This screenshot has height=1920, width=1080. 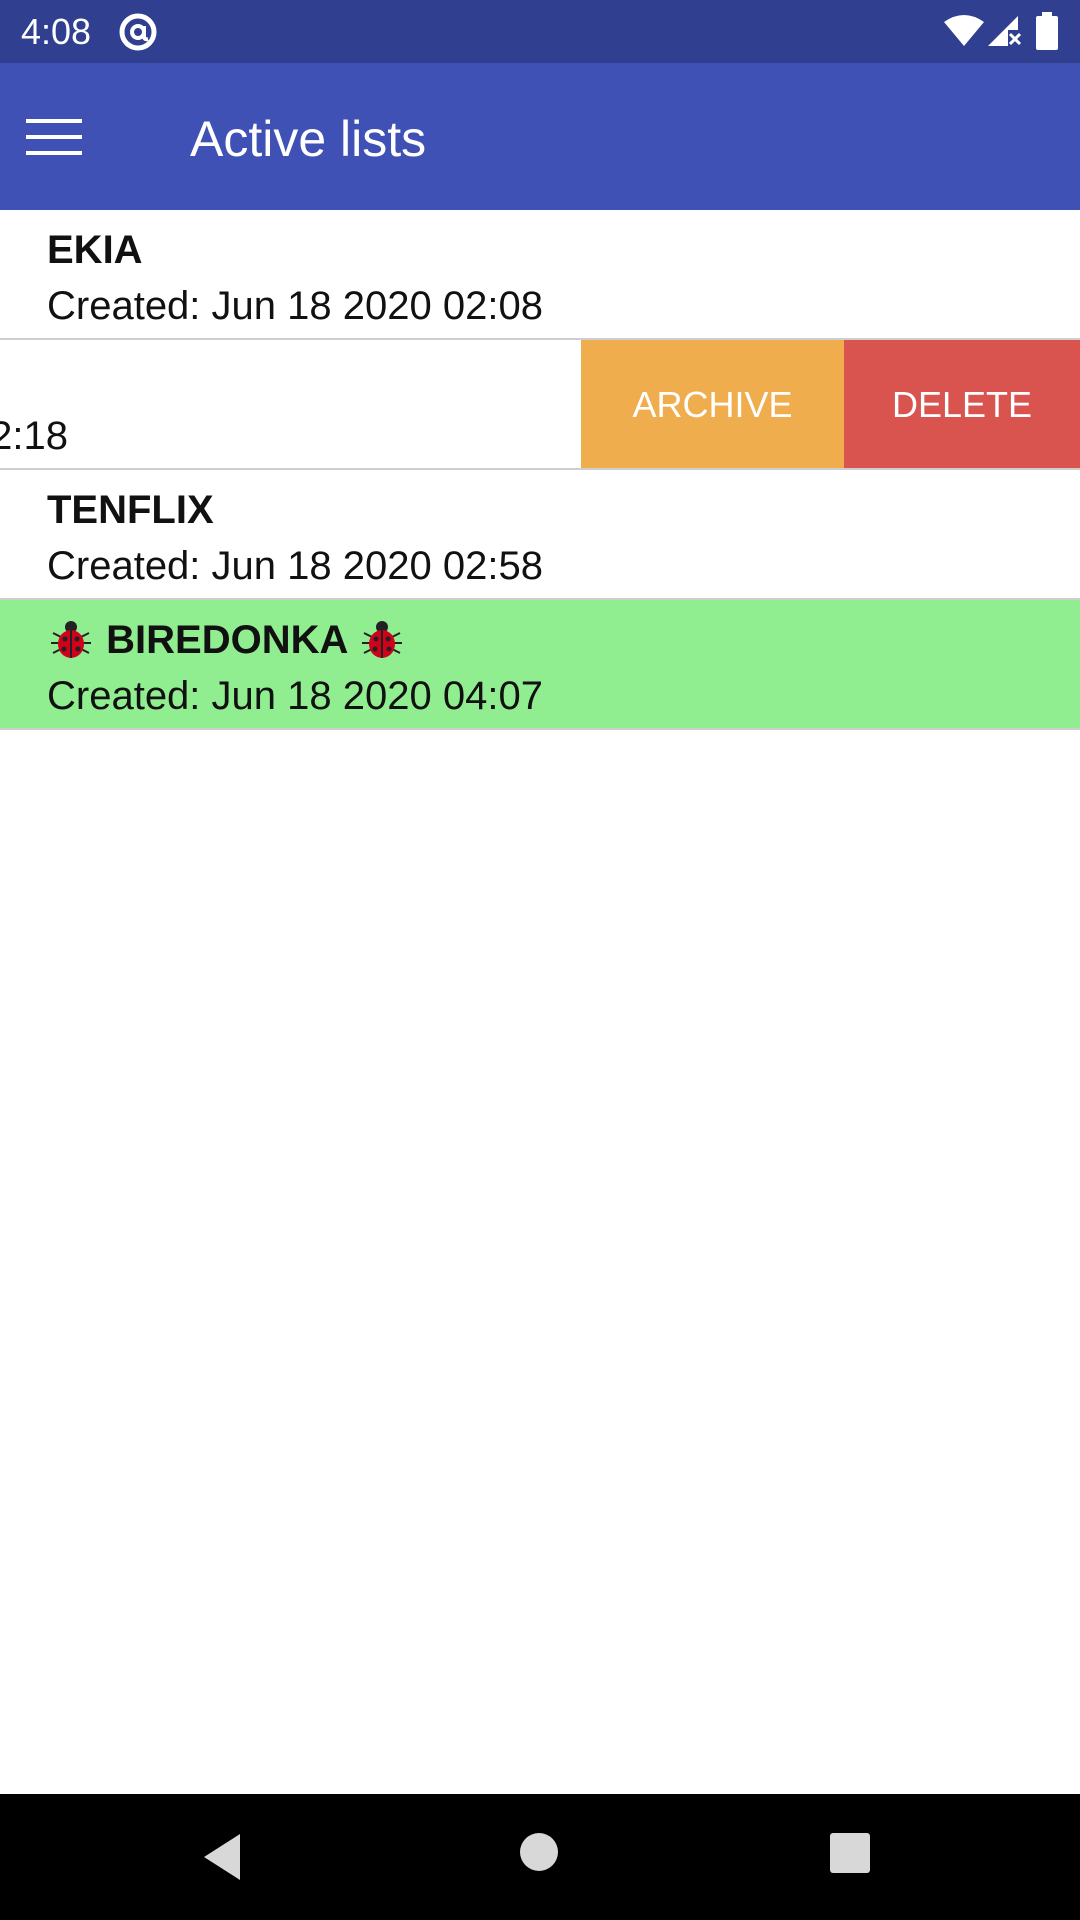 I want to click on app-bar: Active lists, so click(x=540, y=136).